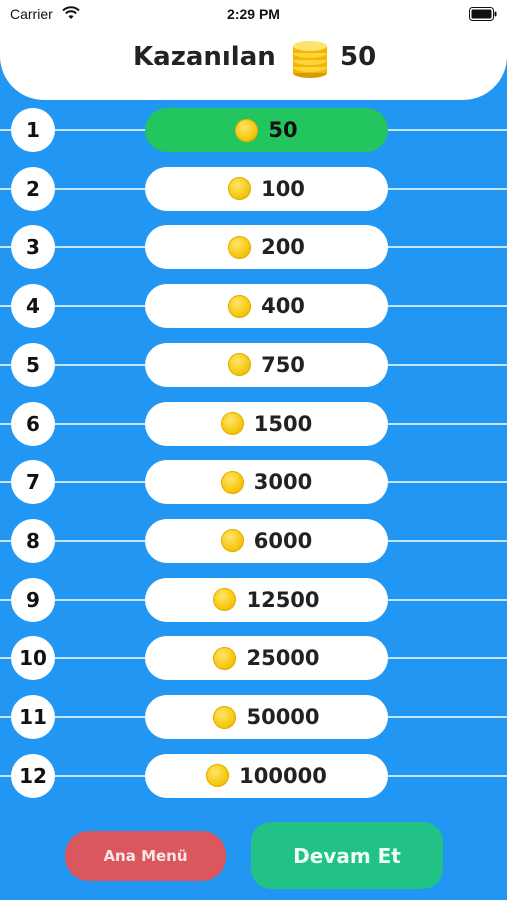  Describe the element at coordinates (33, 658) in the screenshot. I see `level-number: 10` at that location.